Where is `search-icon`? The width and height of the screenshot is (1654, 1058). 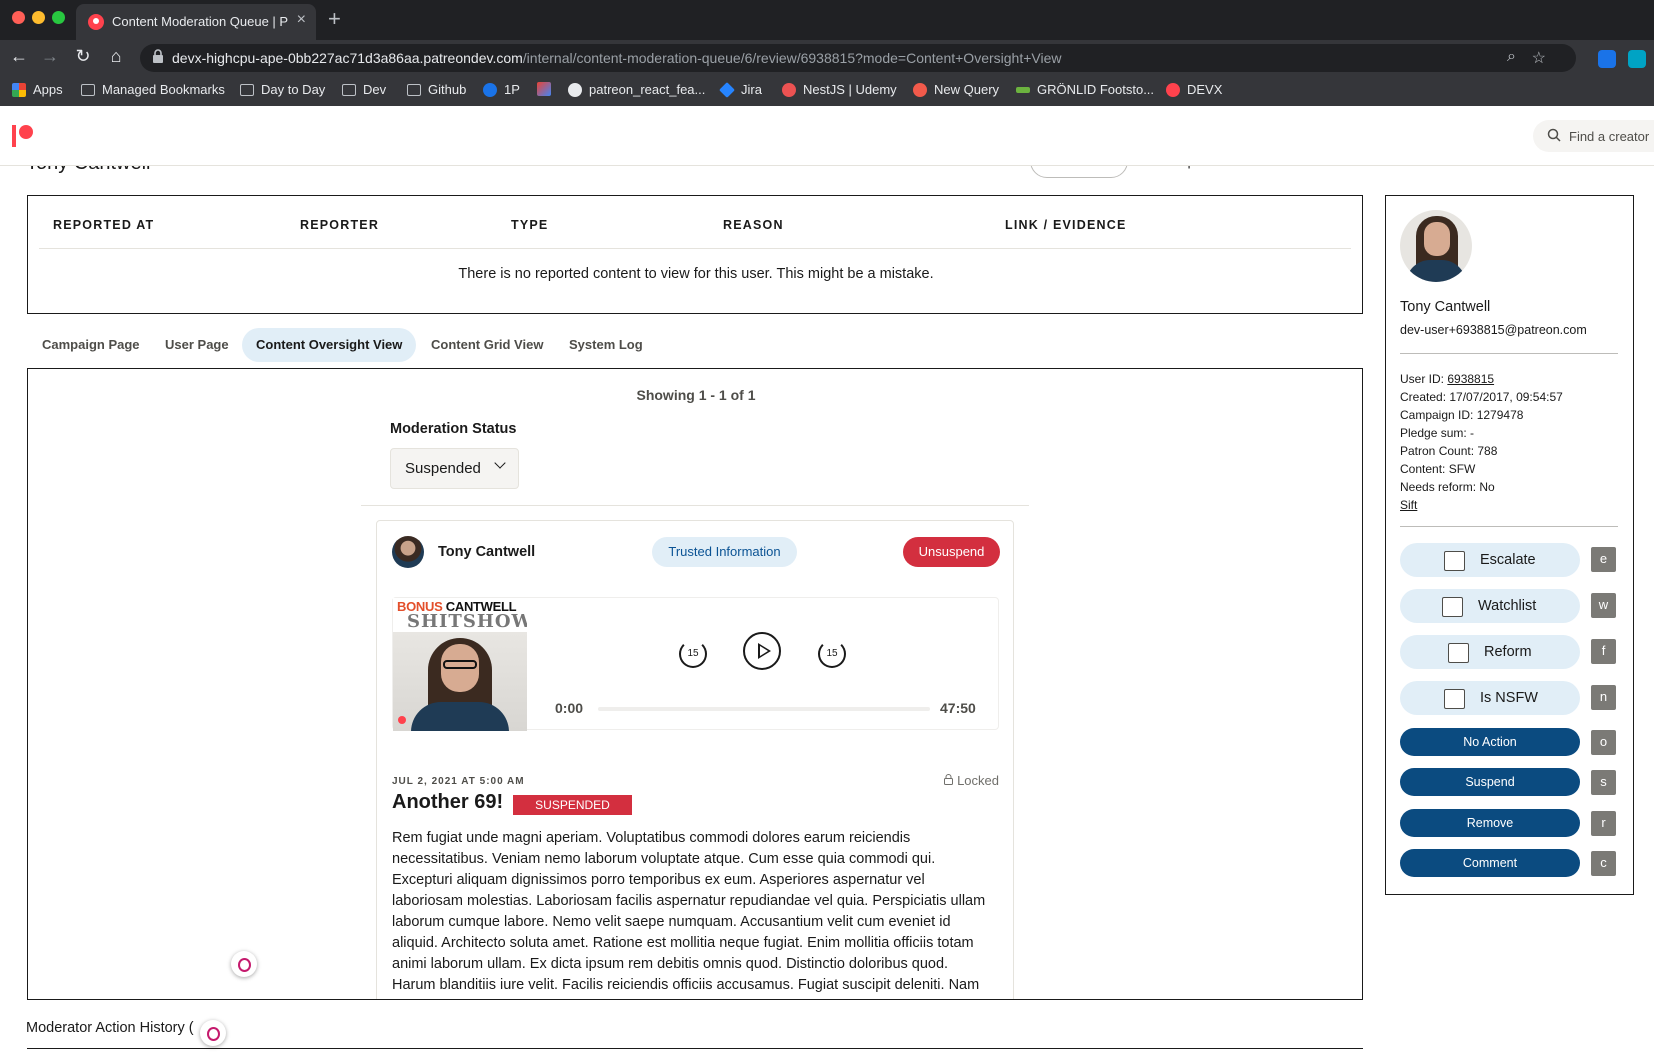 search-icon is located at coordinates (1554, 136).